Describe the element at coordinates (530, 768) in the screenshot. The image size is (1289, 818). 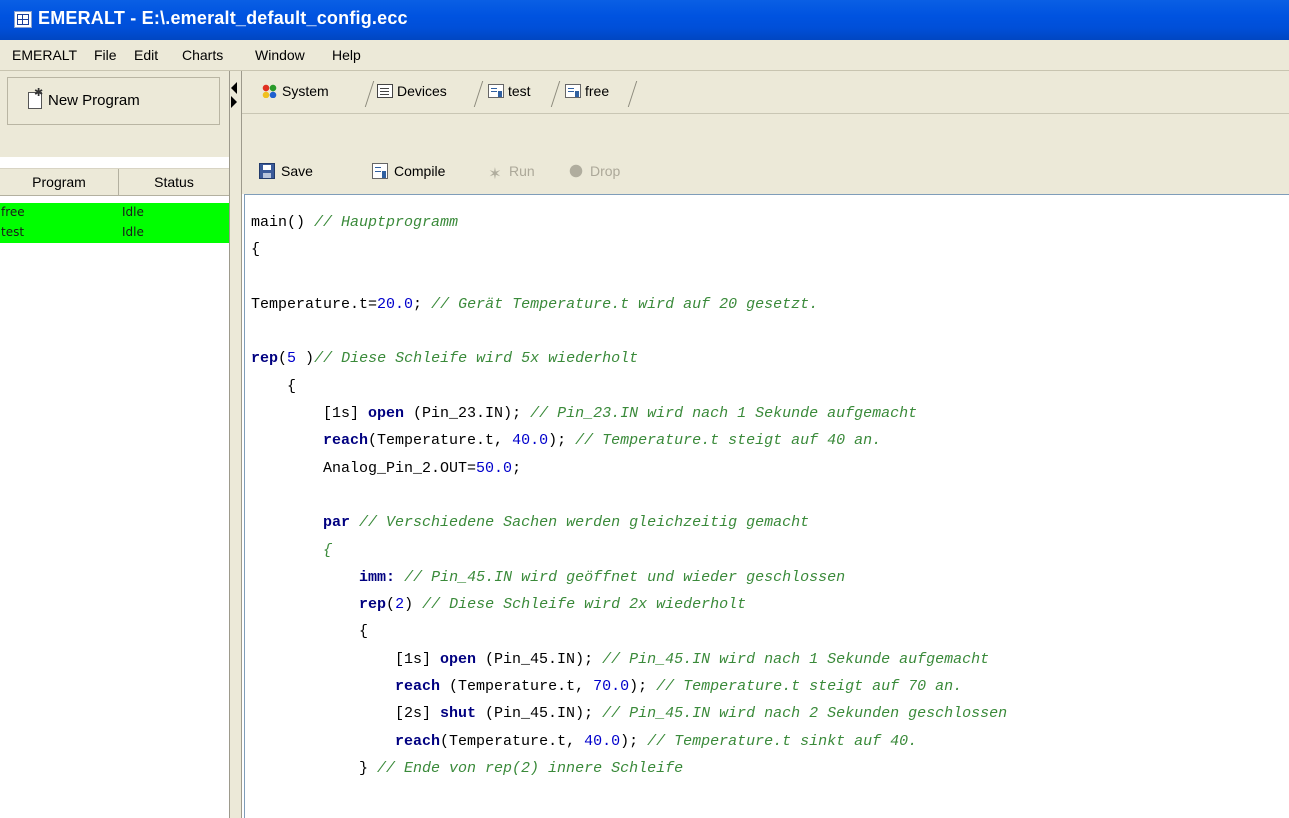
I see `code-token: // Ende von rep(2) innere Schleife` at that location.